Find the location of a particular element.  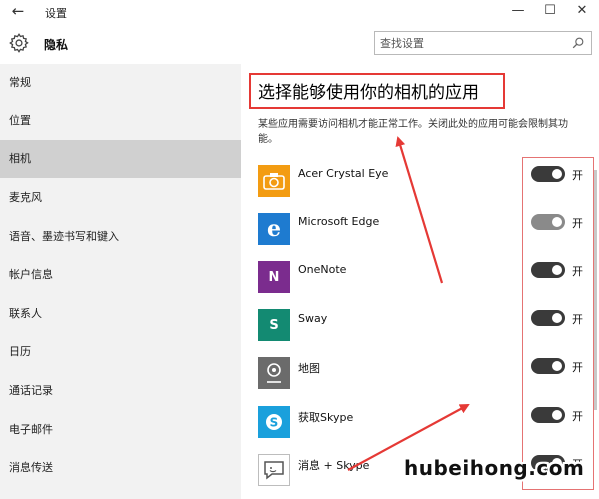

messaging-icon is located at coordinates (274, 470).